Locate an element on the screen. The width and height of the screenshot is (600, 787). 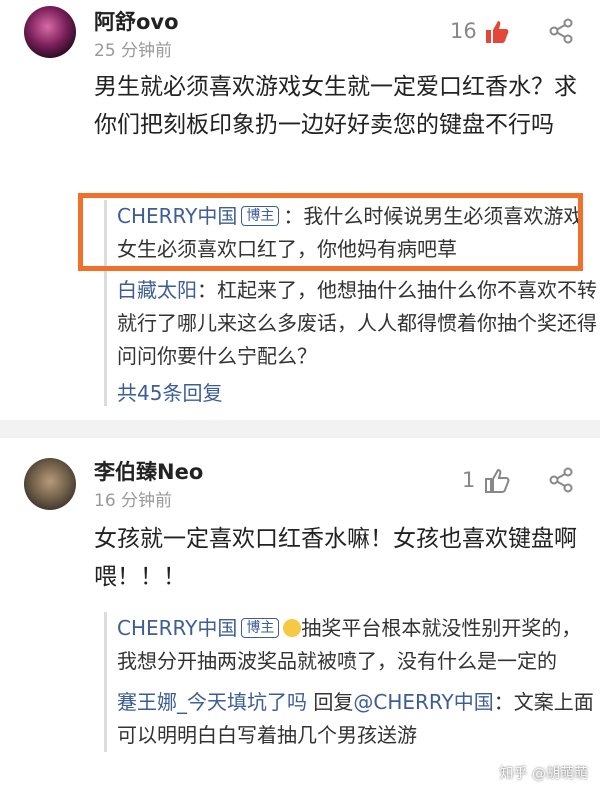
laughing-emoji-icon is located at coordinates (292, 628).